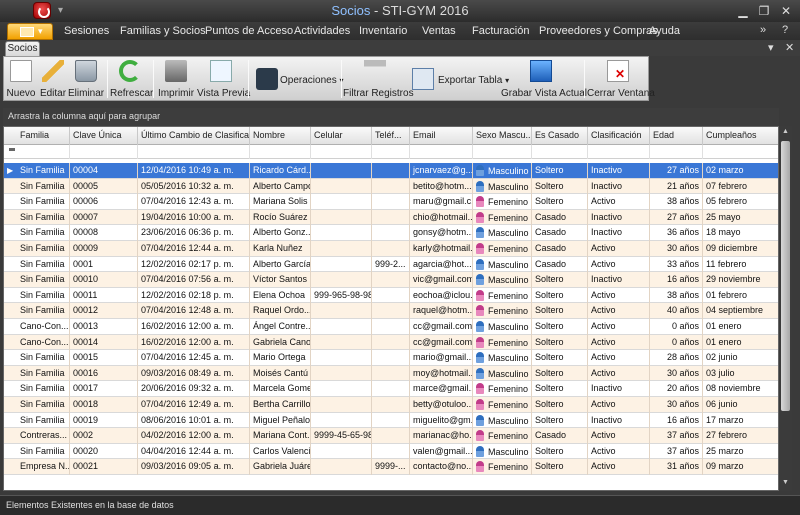 Image resolution: width=800 pixels, height=515 pixels. Describe the element at coordinates (619, 136) in the screenshot. I see `column-header-clasificacion: Clasificación` at that location.